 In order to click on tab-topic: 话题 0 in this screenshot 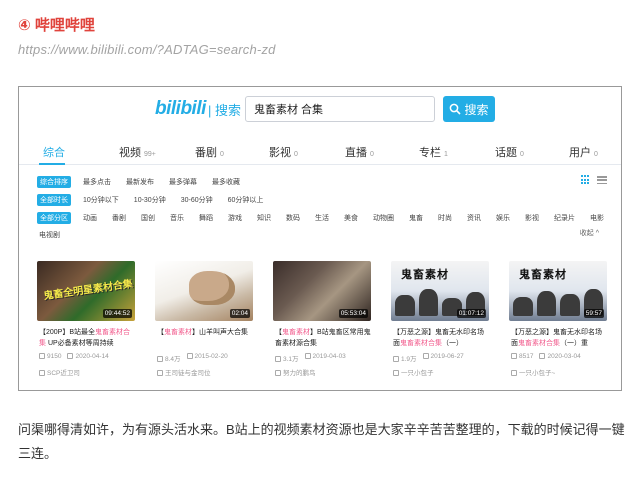, I will do `click(509, 152)`.